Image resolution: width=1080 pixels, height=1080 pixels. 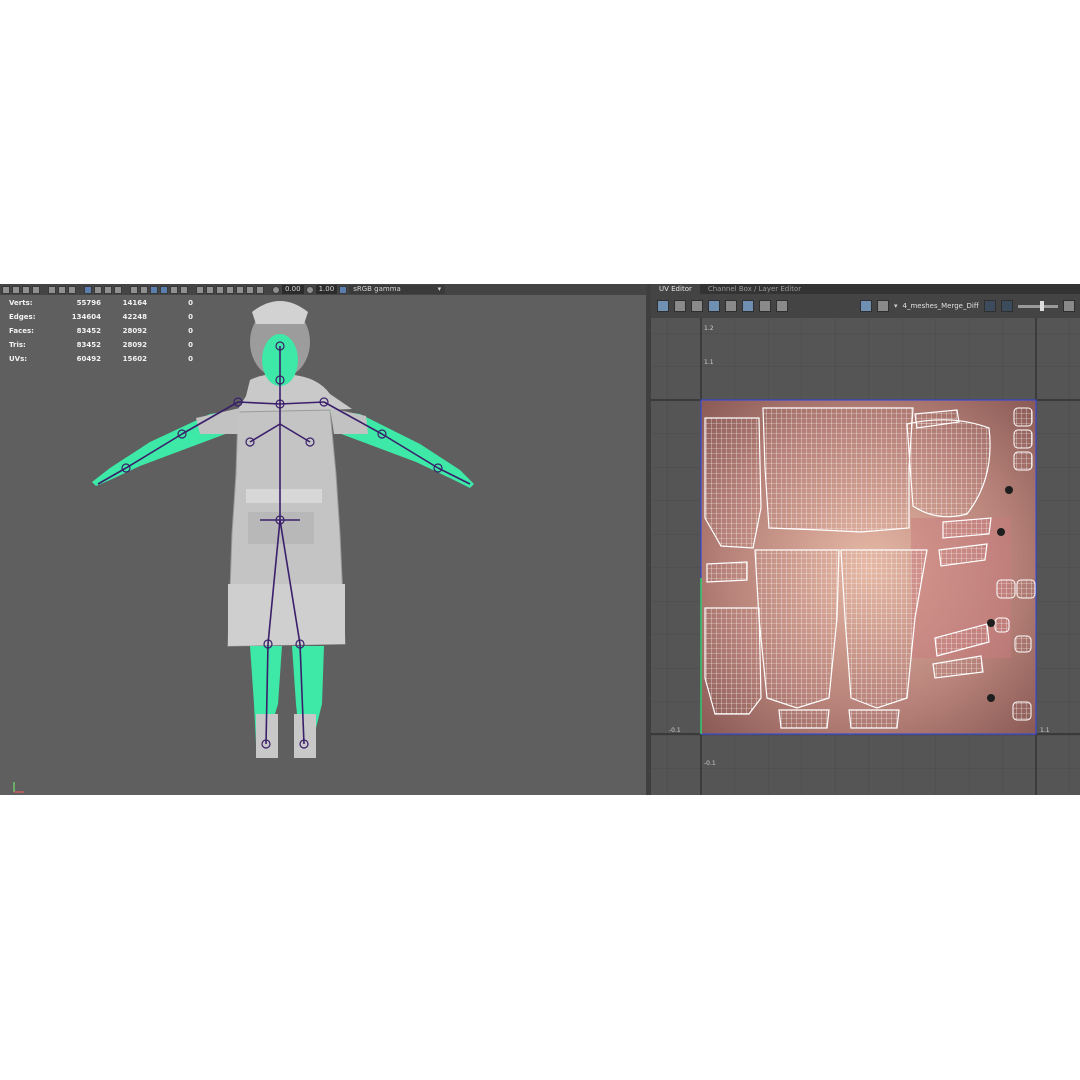 What do you see at coordinates (731, 306) in the screenshot?
I see `texture-borders-icon` at bounding box center [731, 306].